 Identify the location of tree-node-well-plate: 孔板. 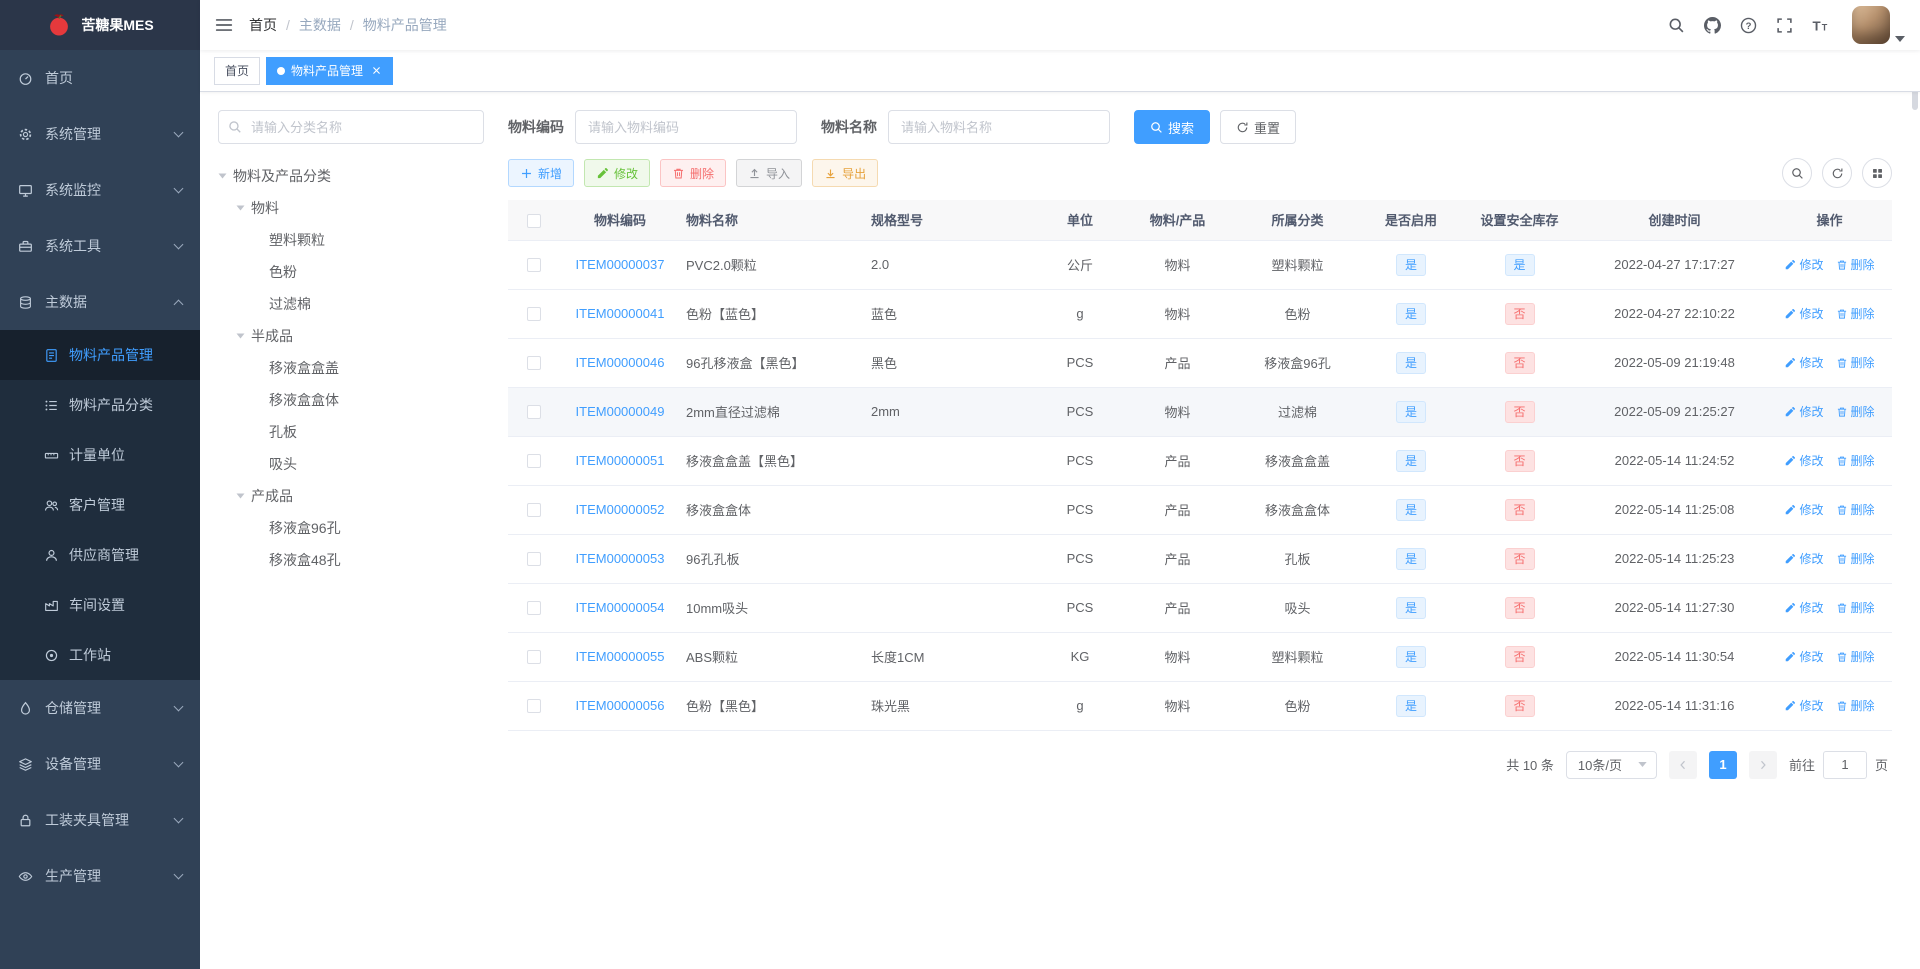
(351, 432).